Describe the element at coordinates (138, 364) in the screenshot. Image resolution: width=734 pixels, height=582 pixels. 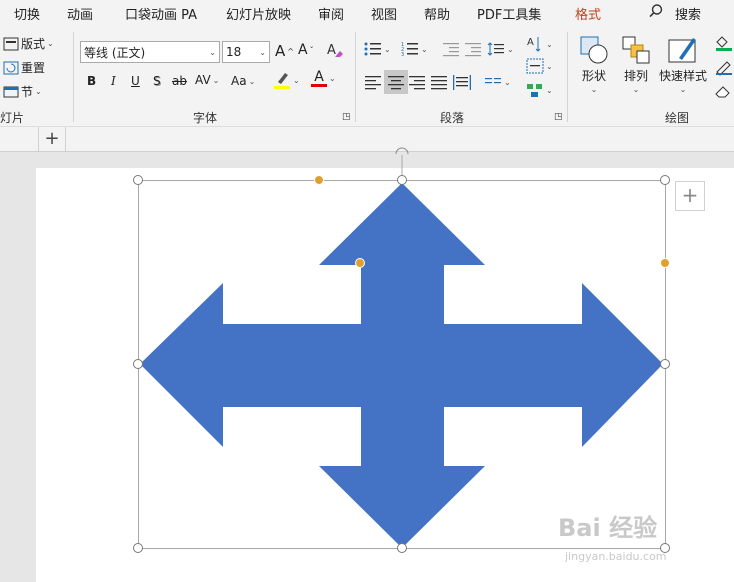
I see `resize-handle-left` at that location.